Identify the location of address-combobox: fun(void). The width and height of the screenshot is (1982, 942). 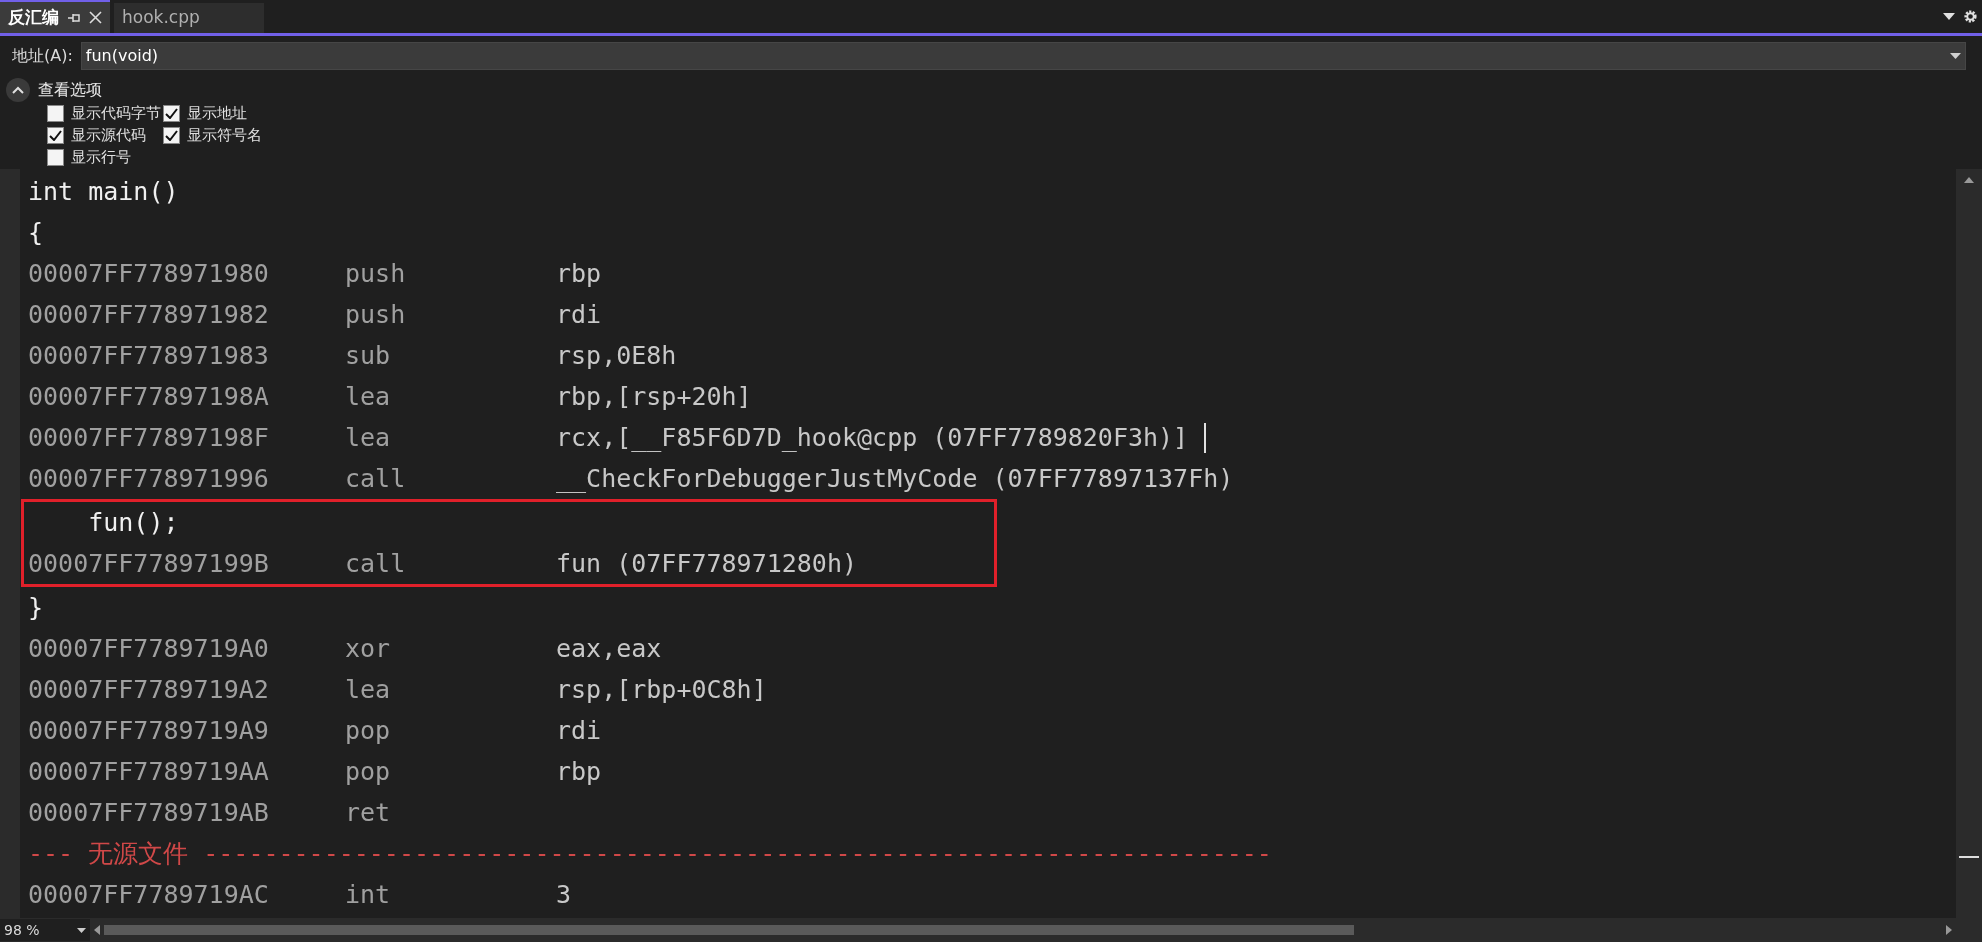
(1023, 56).